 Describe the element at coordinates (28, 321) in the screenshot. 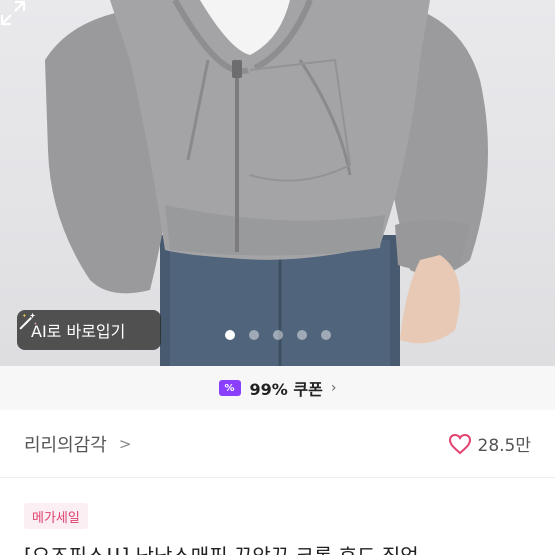

I see `magic-wand-icon` at that location.